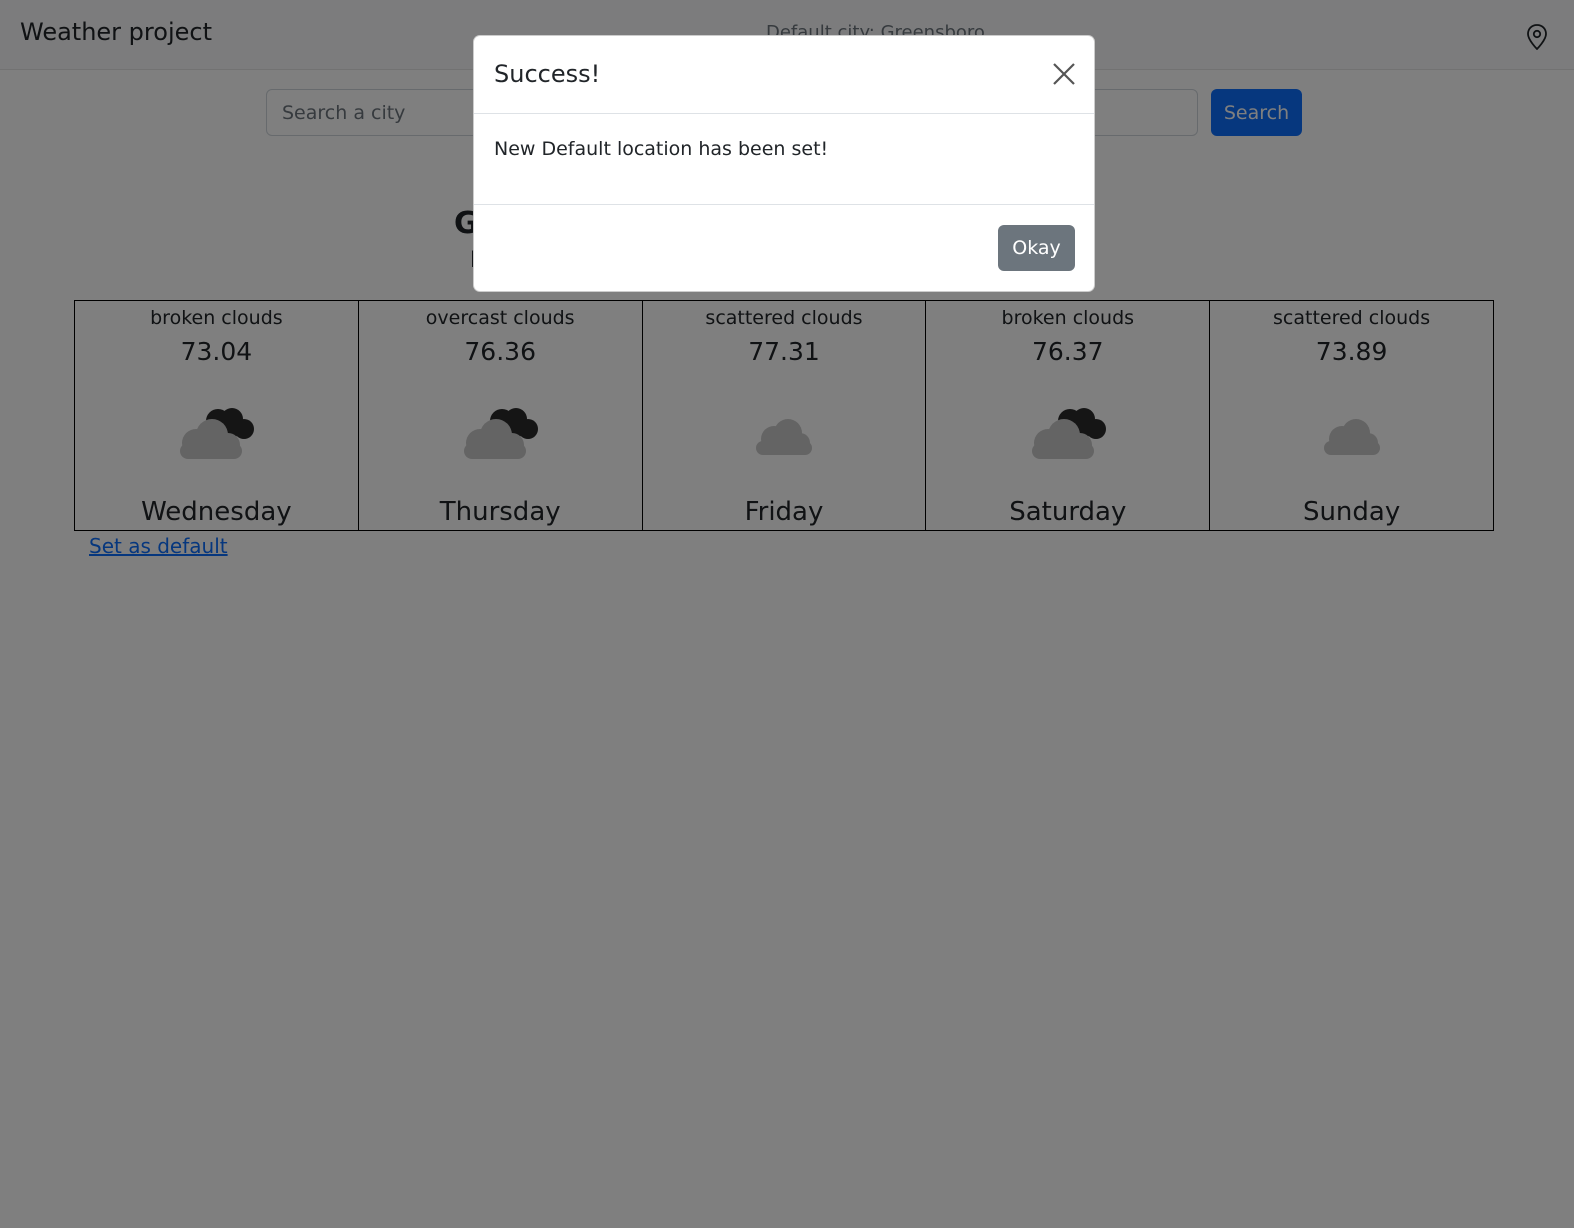 Image resolution: width=1574 pixels, height=1228 pixels. I want to click on close-icon, so click(1064, 74).